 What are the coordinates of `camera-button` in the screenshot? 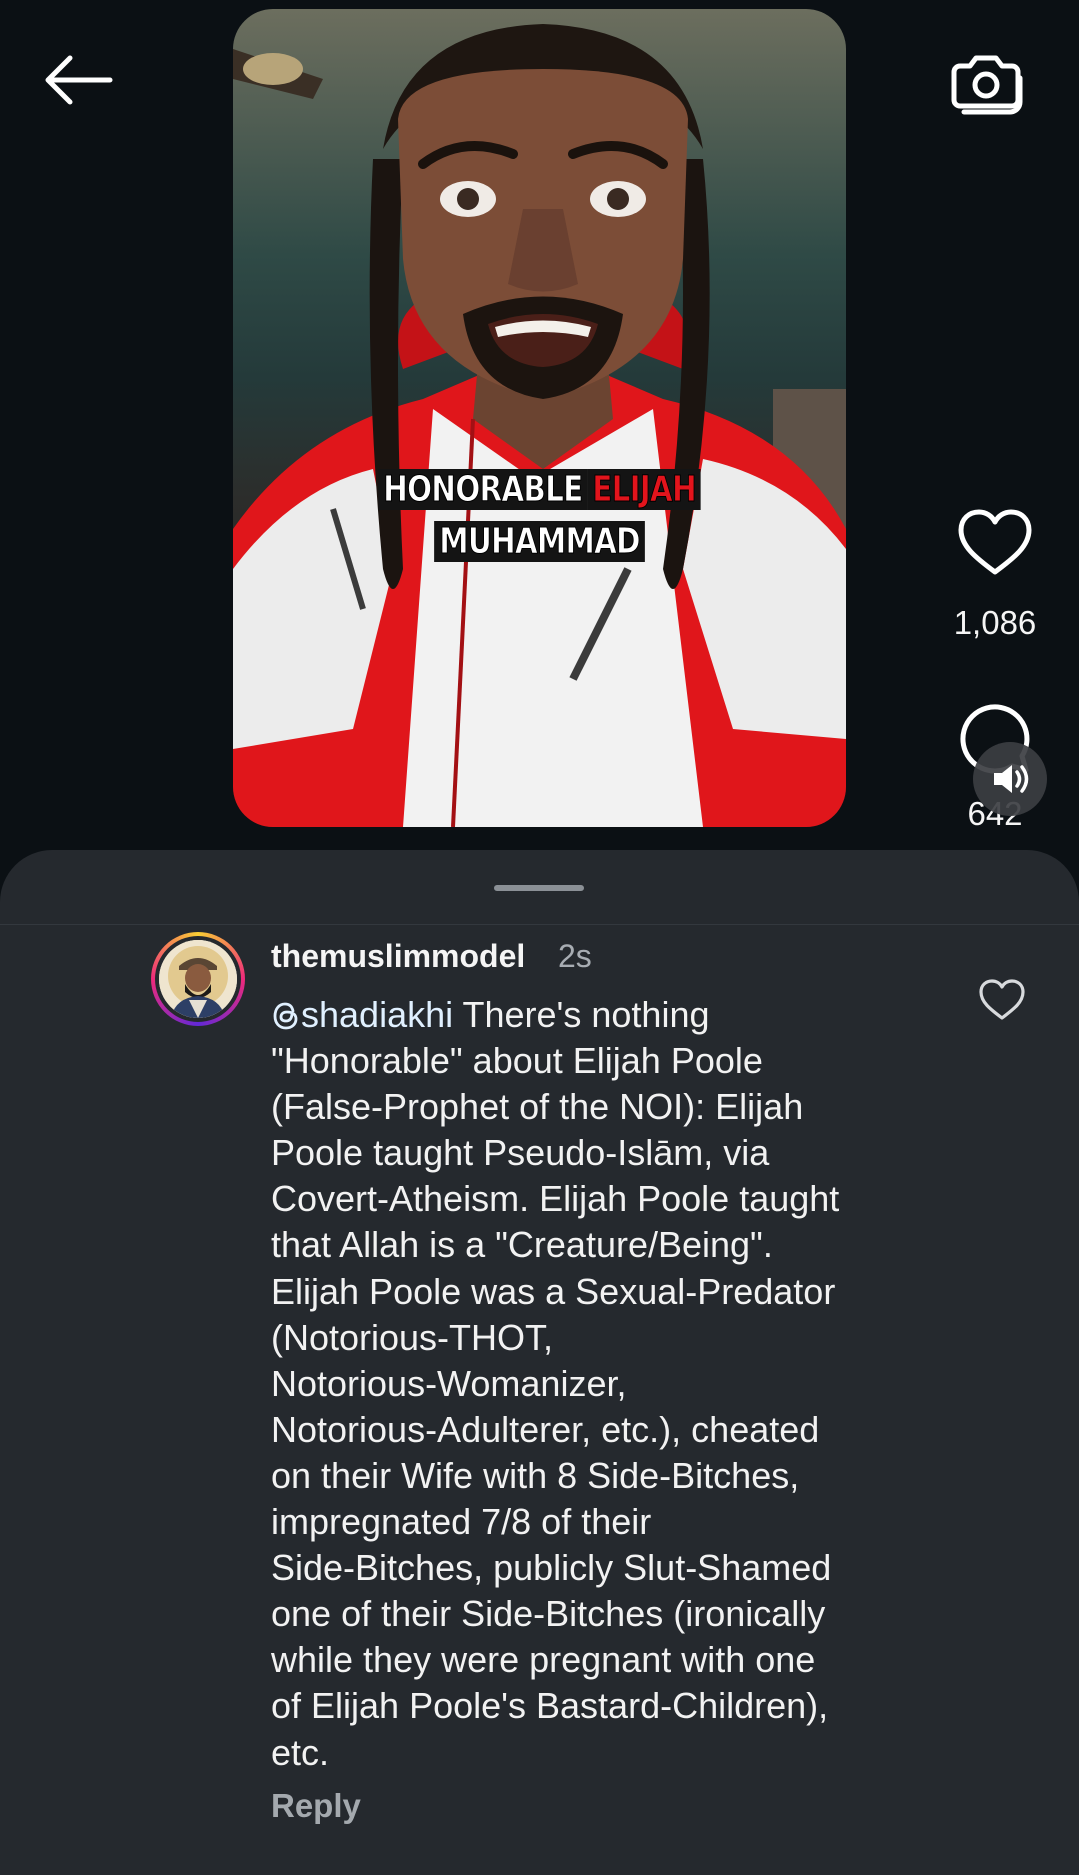 It's located at (988, 82).